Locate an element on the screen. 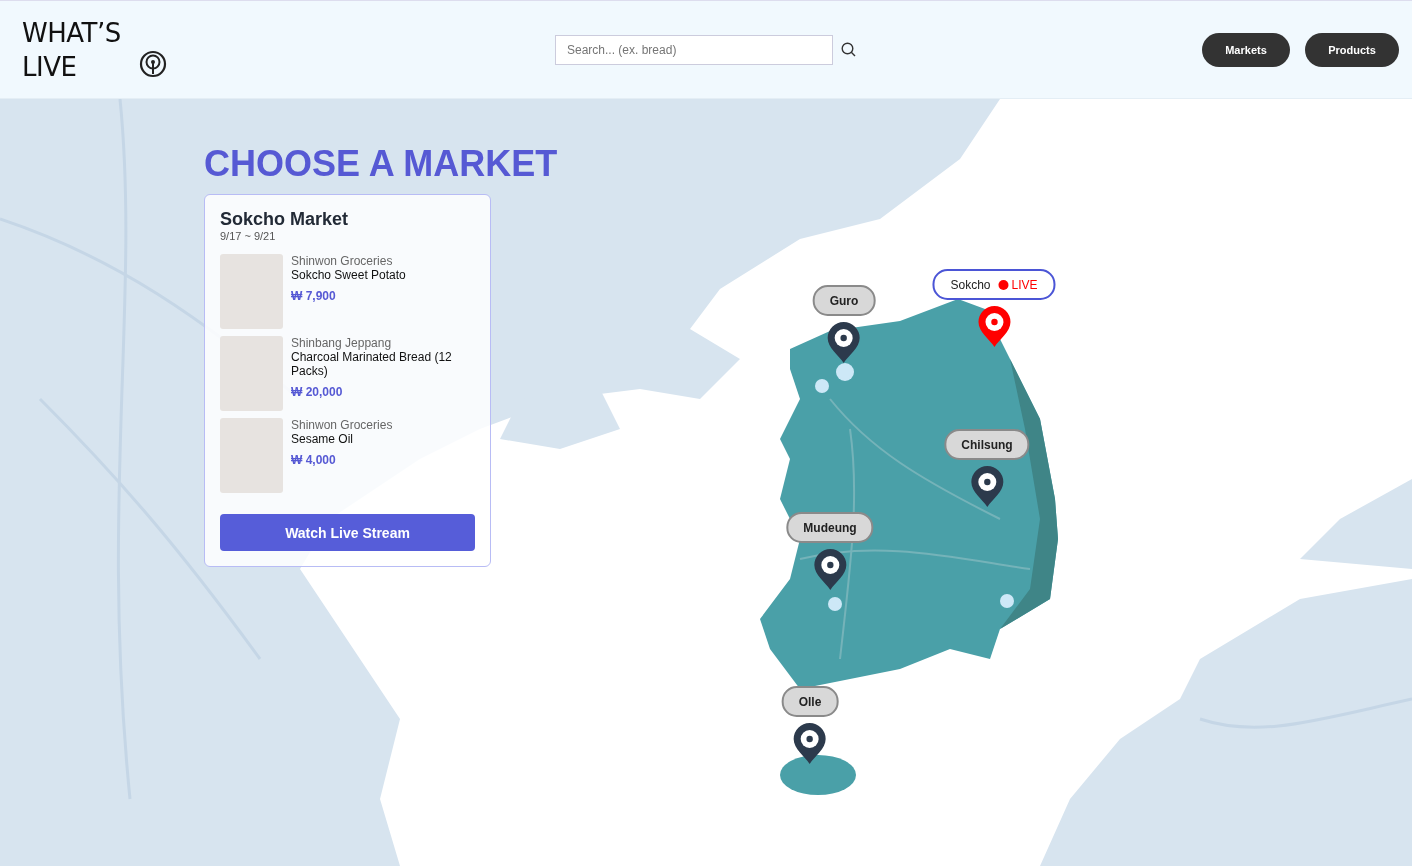 The image size is (1412, 867). live-label: LIVE is located at coordinates (1024, 284).